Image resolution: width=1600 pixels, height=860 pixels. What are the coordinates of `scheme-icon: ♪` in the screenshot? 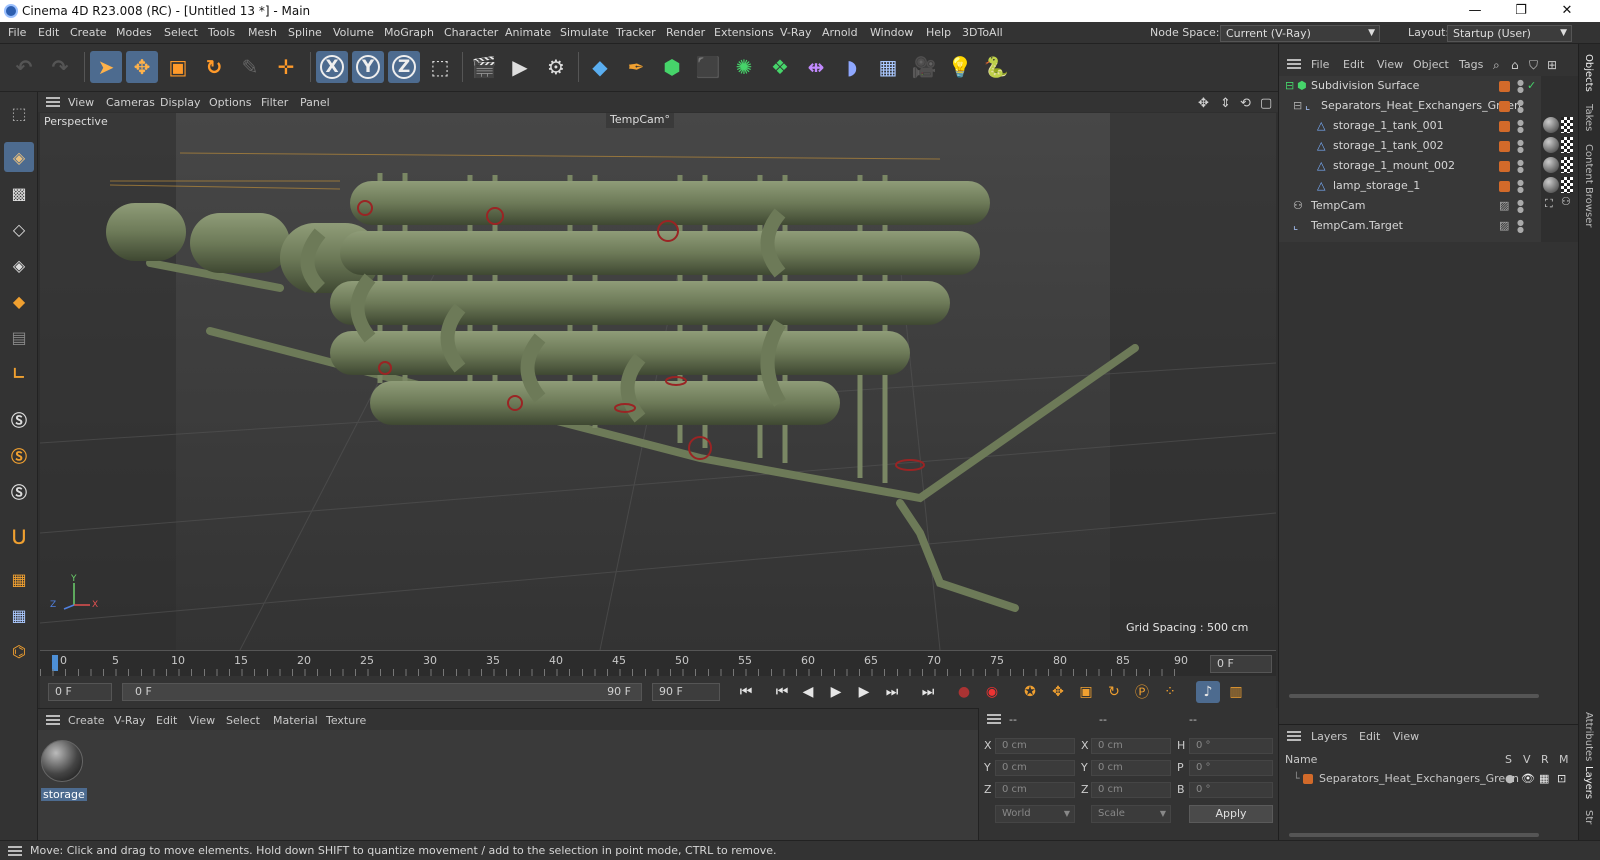 It's located at (1208, 692).